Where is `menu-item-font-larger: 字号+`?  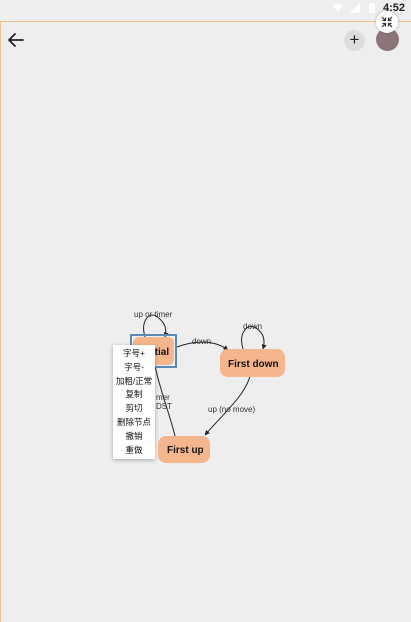
menu-item-font-larger: 字号+ is located at coordinates (134, 354).